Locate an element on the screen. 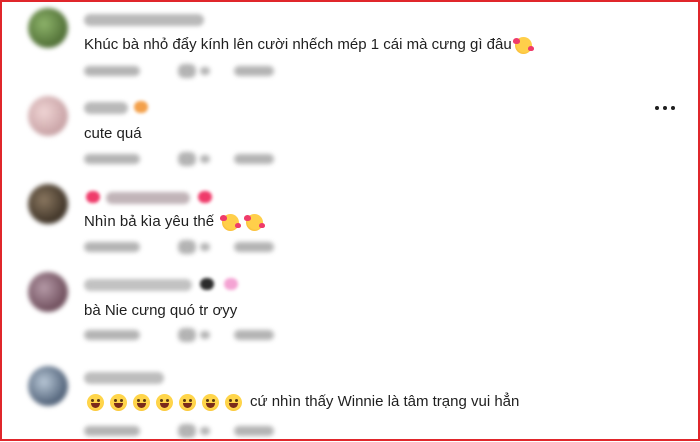 Image resolution: width=700 pixels, height=442 pixels. comment-text: cứ nhìn thấy Winnie là tâm trạng vui hẳn is located at coordinates (301, 402).